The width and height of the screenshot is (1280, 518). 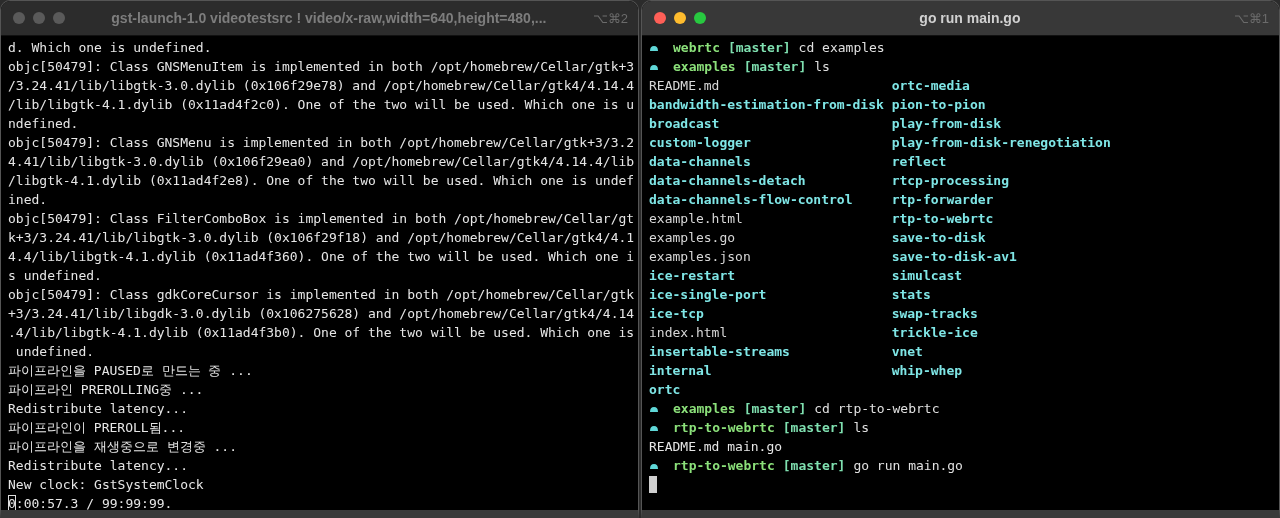 I want to click on output-line: .4/lib/libgtk-4.1.dylib (0x11ad4f3b0). One of the two will be used. Which one is, so click(x=319, y=333).